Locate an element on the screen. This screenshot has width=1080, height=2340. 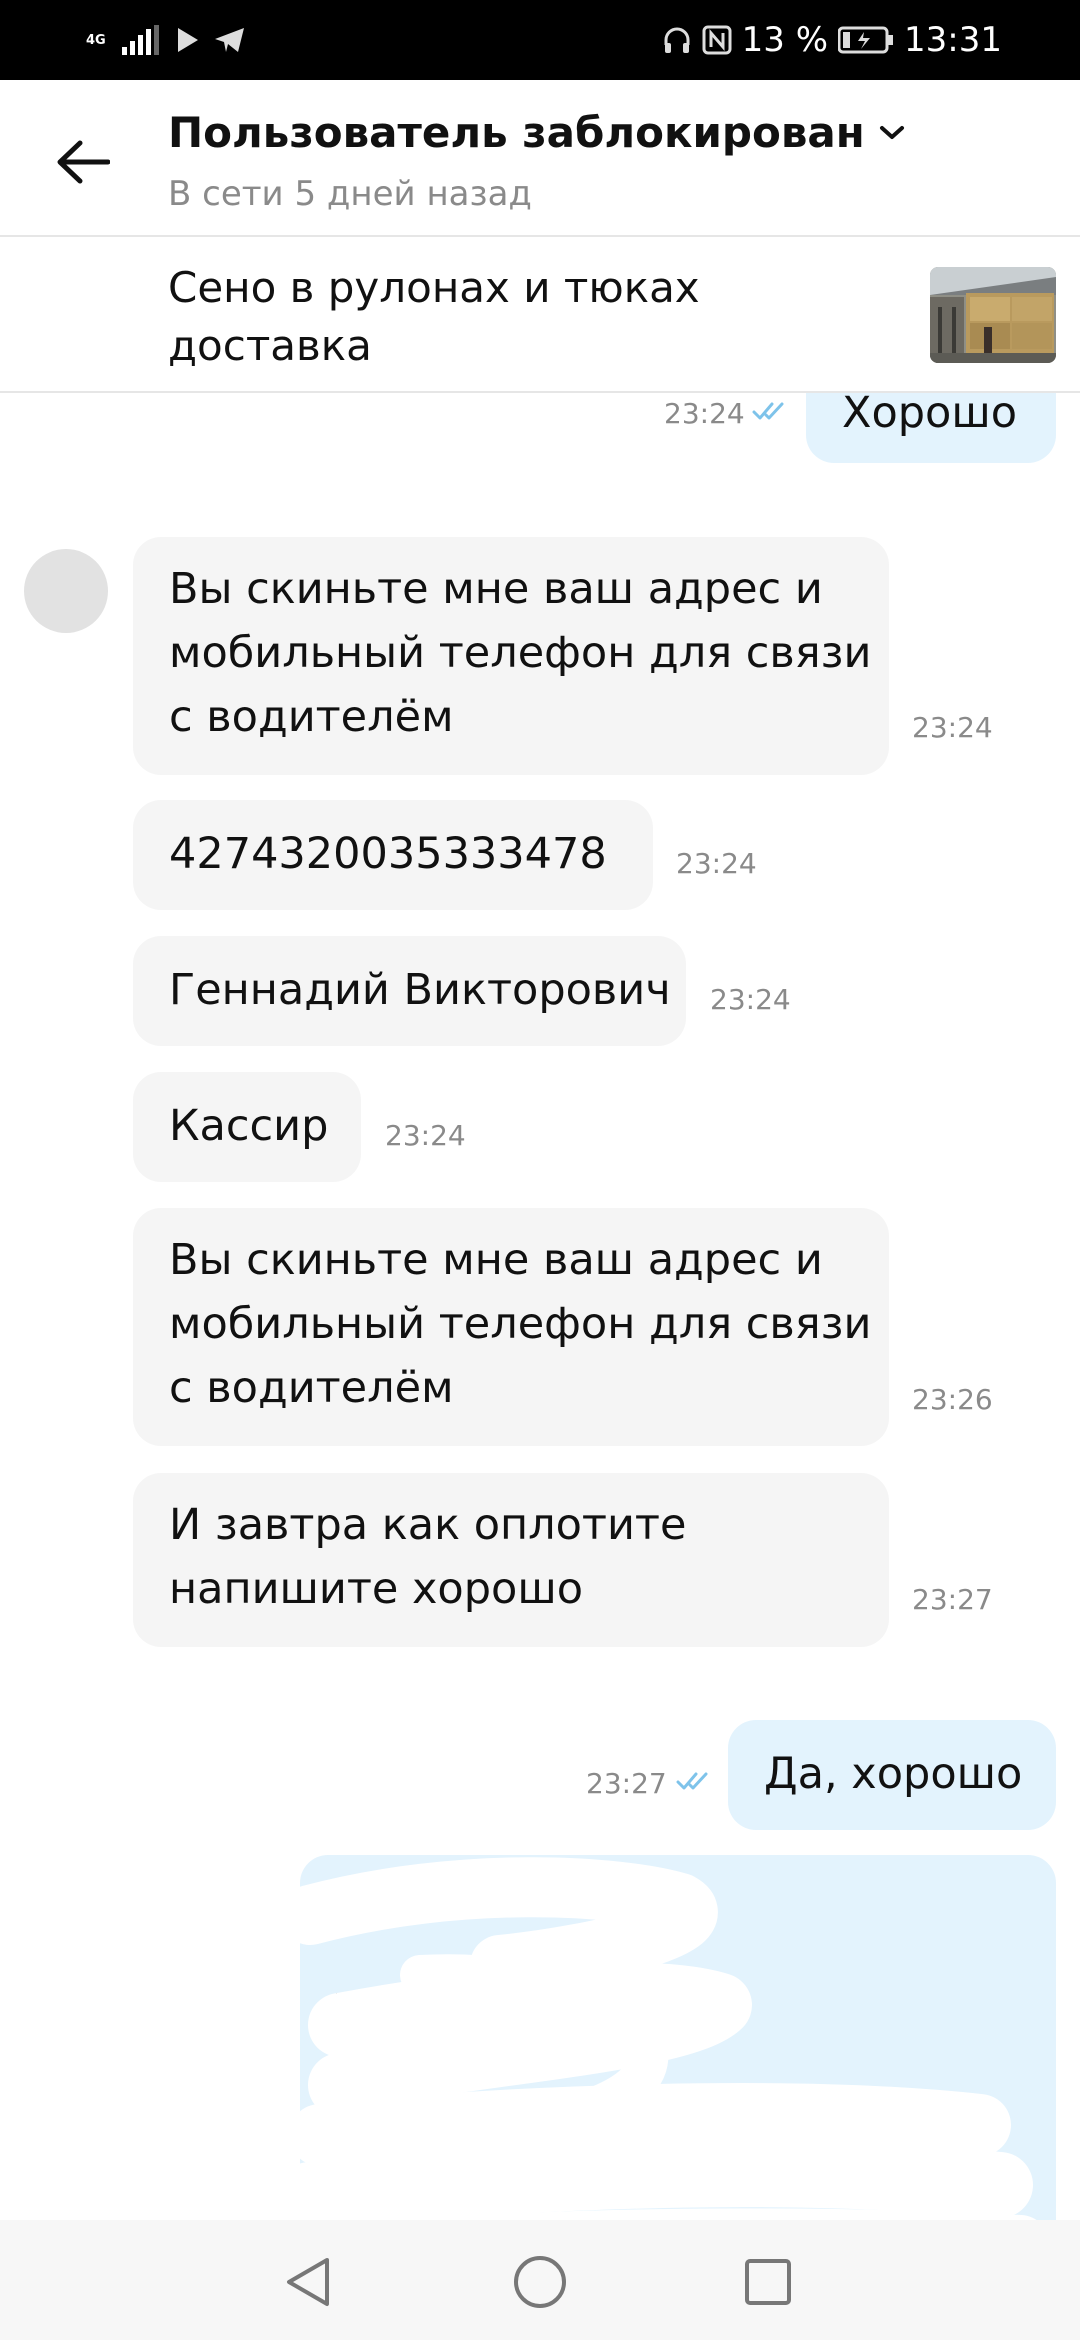
nav-home-button is located at coordinates (540, 2282).